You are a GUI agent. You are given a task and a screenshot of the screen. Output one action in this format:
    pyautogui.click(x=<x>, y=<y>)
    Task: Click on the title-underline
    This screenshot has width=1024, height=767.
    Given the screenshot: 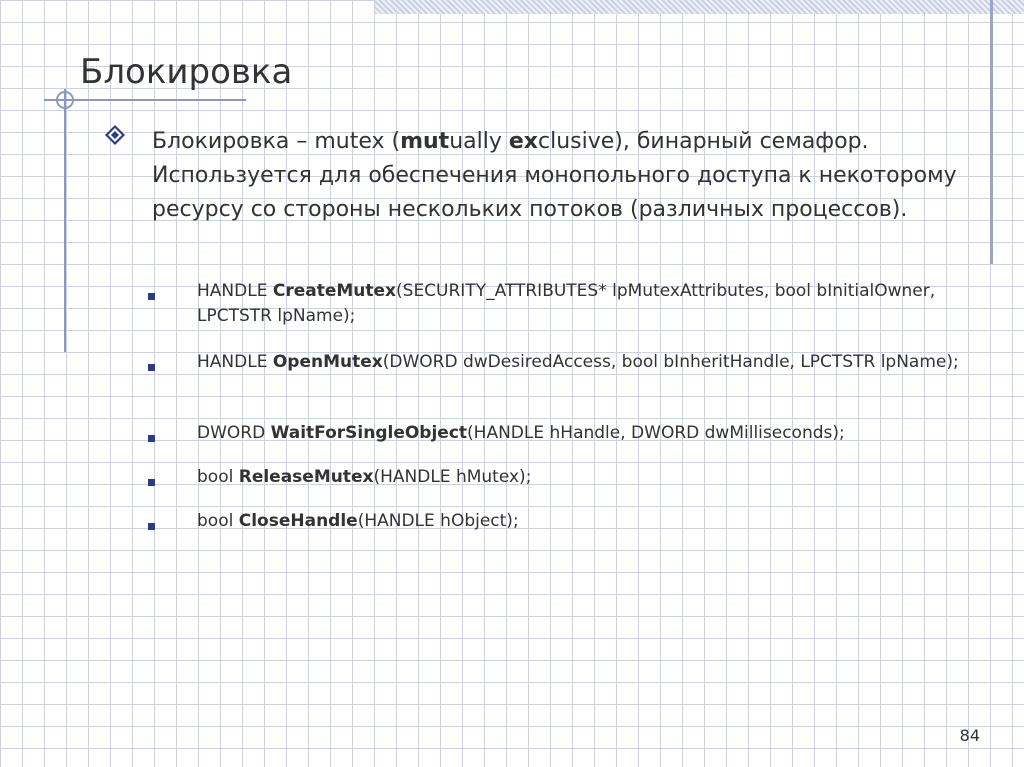 What is the action you would take?
    pyautogui.click(x=145, y=100)
    